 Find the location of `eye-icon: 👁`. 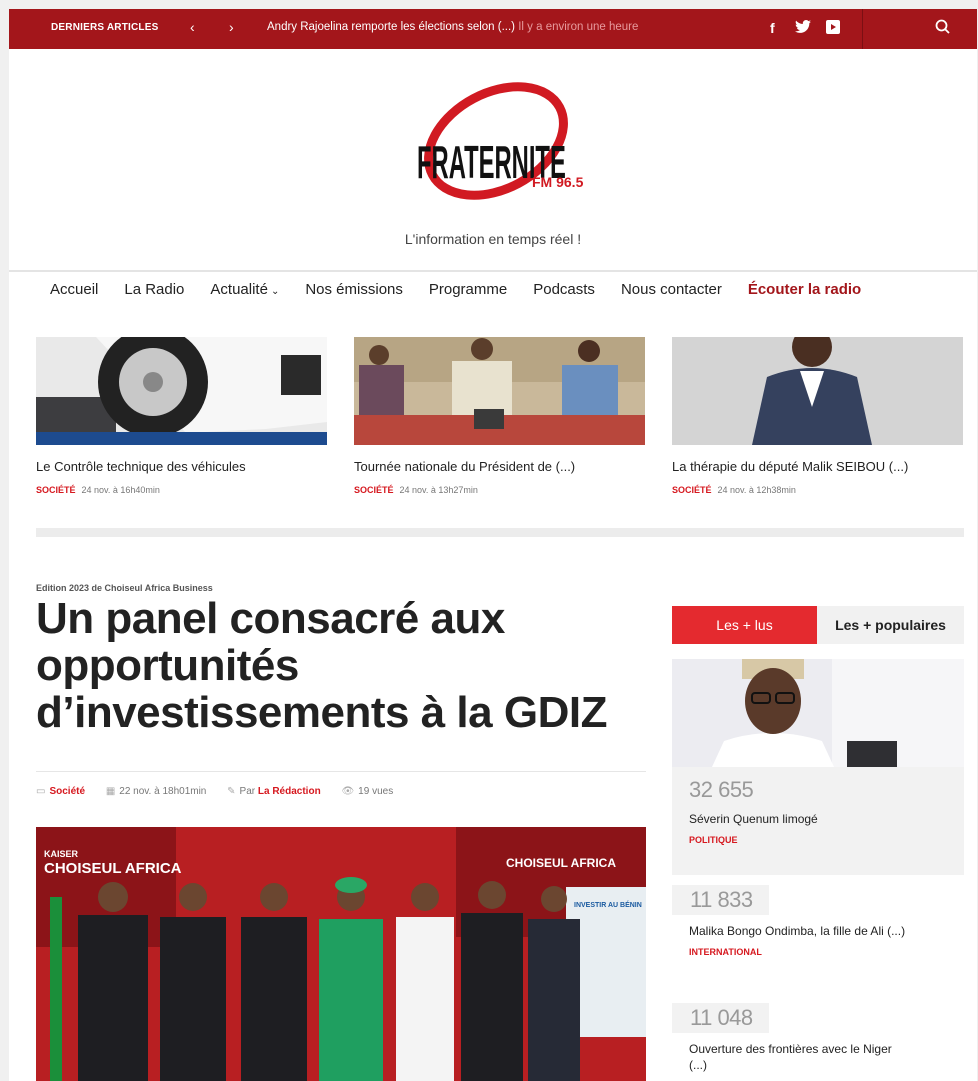

eye-icon: 👁 is located at coordinates (348, 791).